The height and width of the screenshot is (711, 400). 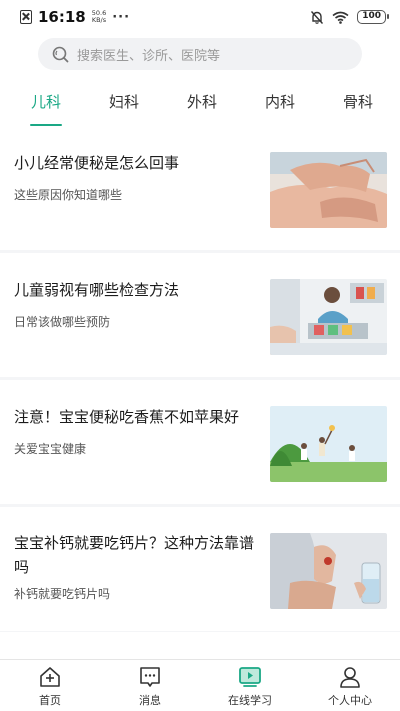 What do you see at coordinates (358, 103) in the screenshot?
I see `tab-orthopedics: 骨科` at bounding box center [358, 103].